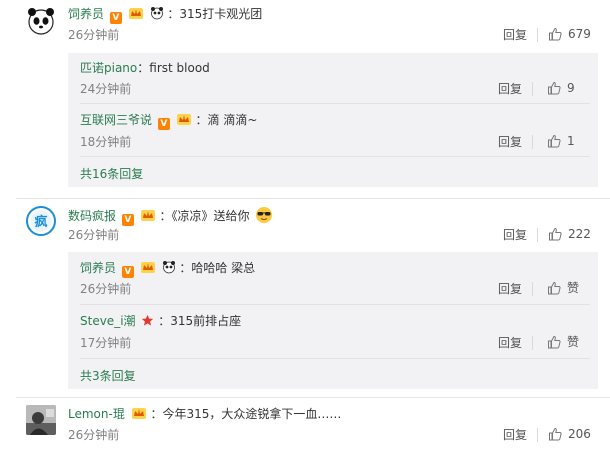 This screenshot has height=452, width=610. Describe the element at coordinates (217, 268) in the screenshot. I see `reply-text: ：哈哈哈 梁总` at that location.